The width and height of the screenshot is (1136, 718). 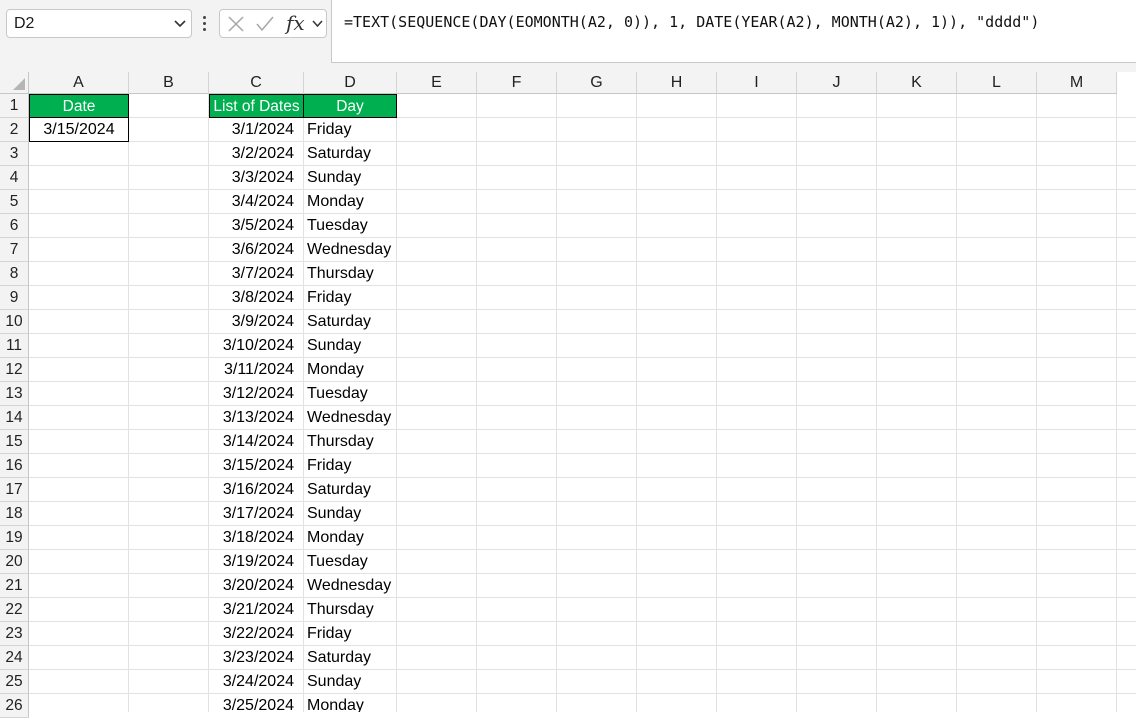 What do you see at coordinates (14, 83) in the screenshot?
I see `select-all-button` at bounding box center [14, 83].